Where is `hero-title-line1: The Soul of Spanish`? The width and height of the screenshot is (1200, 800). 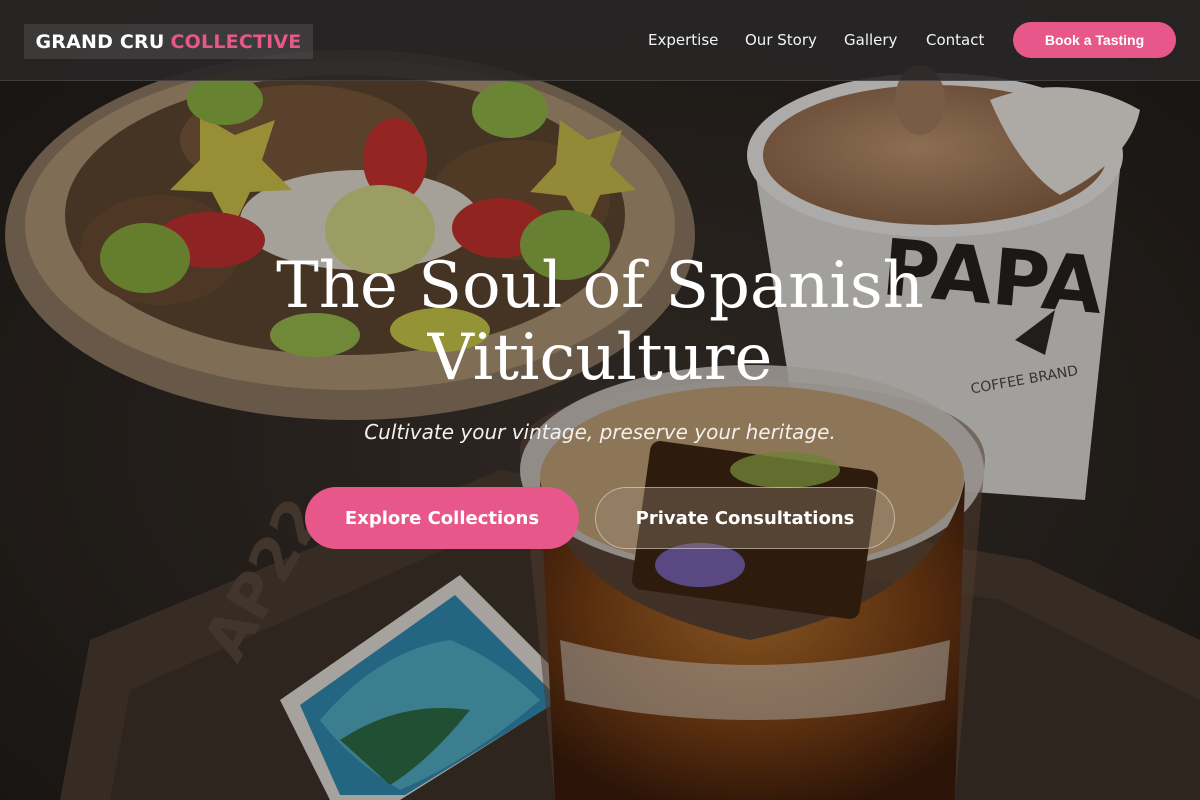
hero-title-line1: The Soul of Spanish is located at coordinates (600, 286).